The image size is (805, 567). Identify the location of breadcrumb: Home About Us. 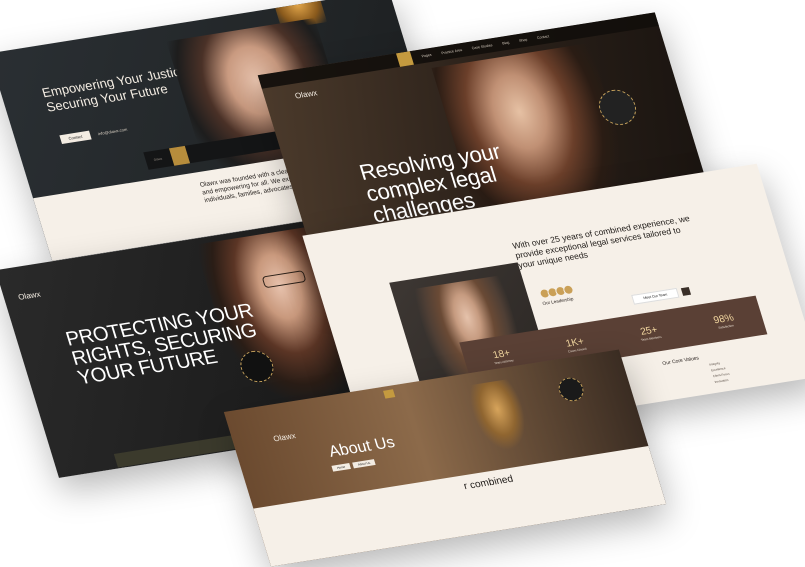
(354, 465).